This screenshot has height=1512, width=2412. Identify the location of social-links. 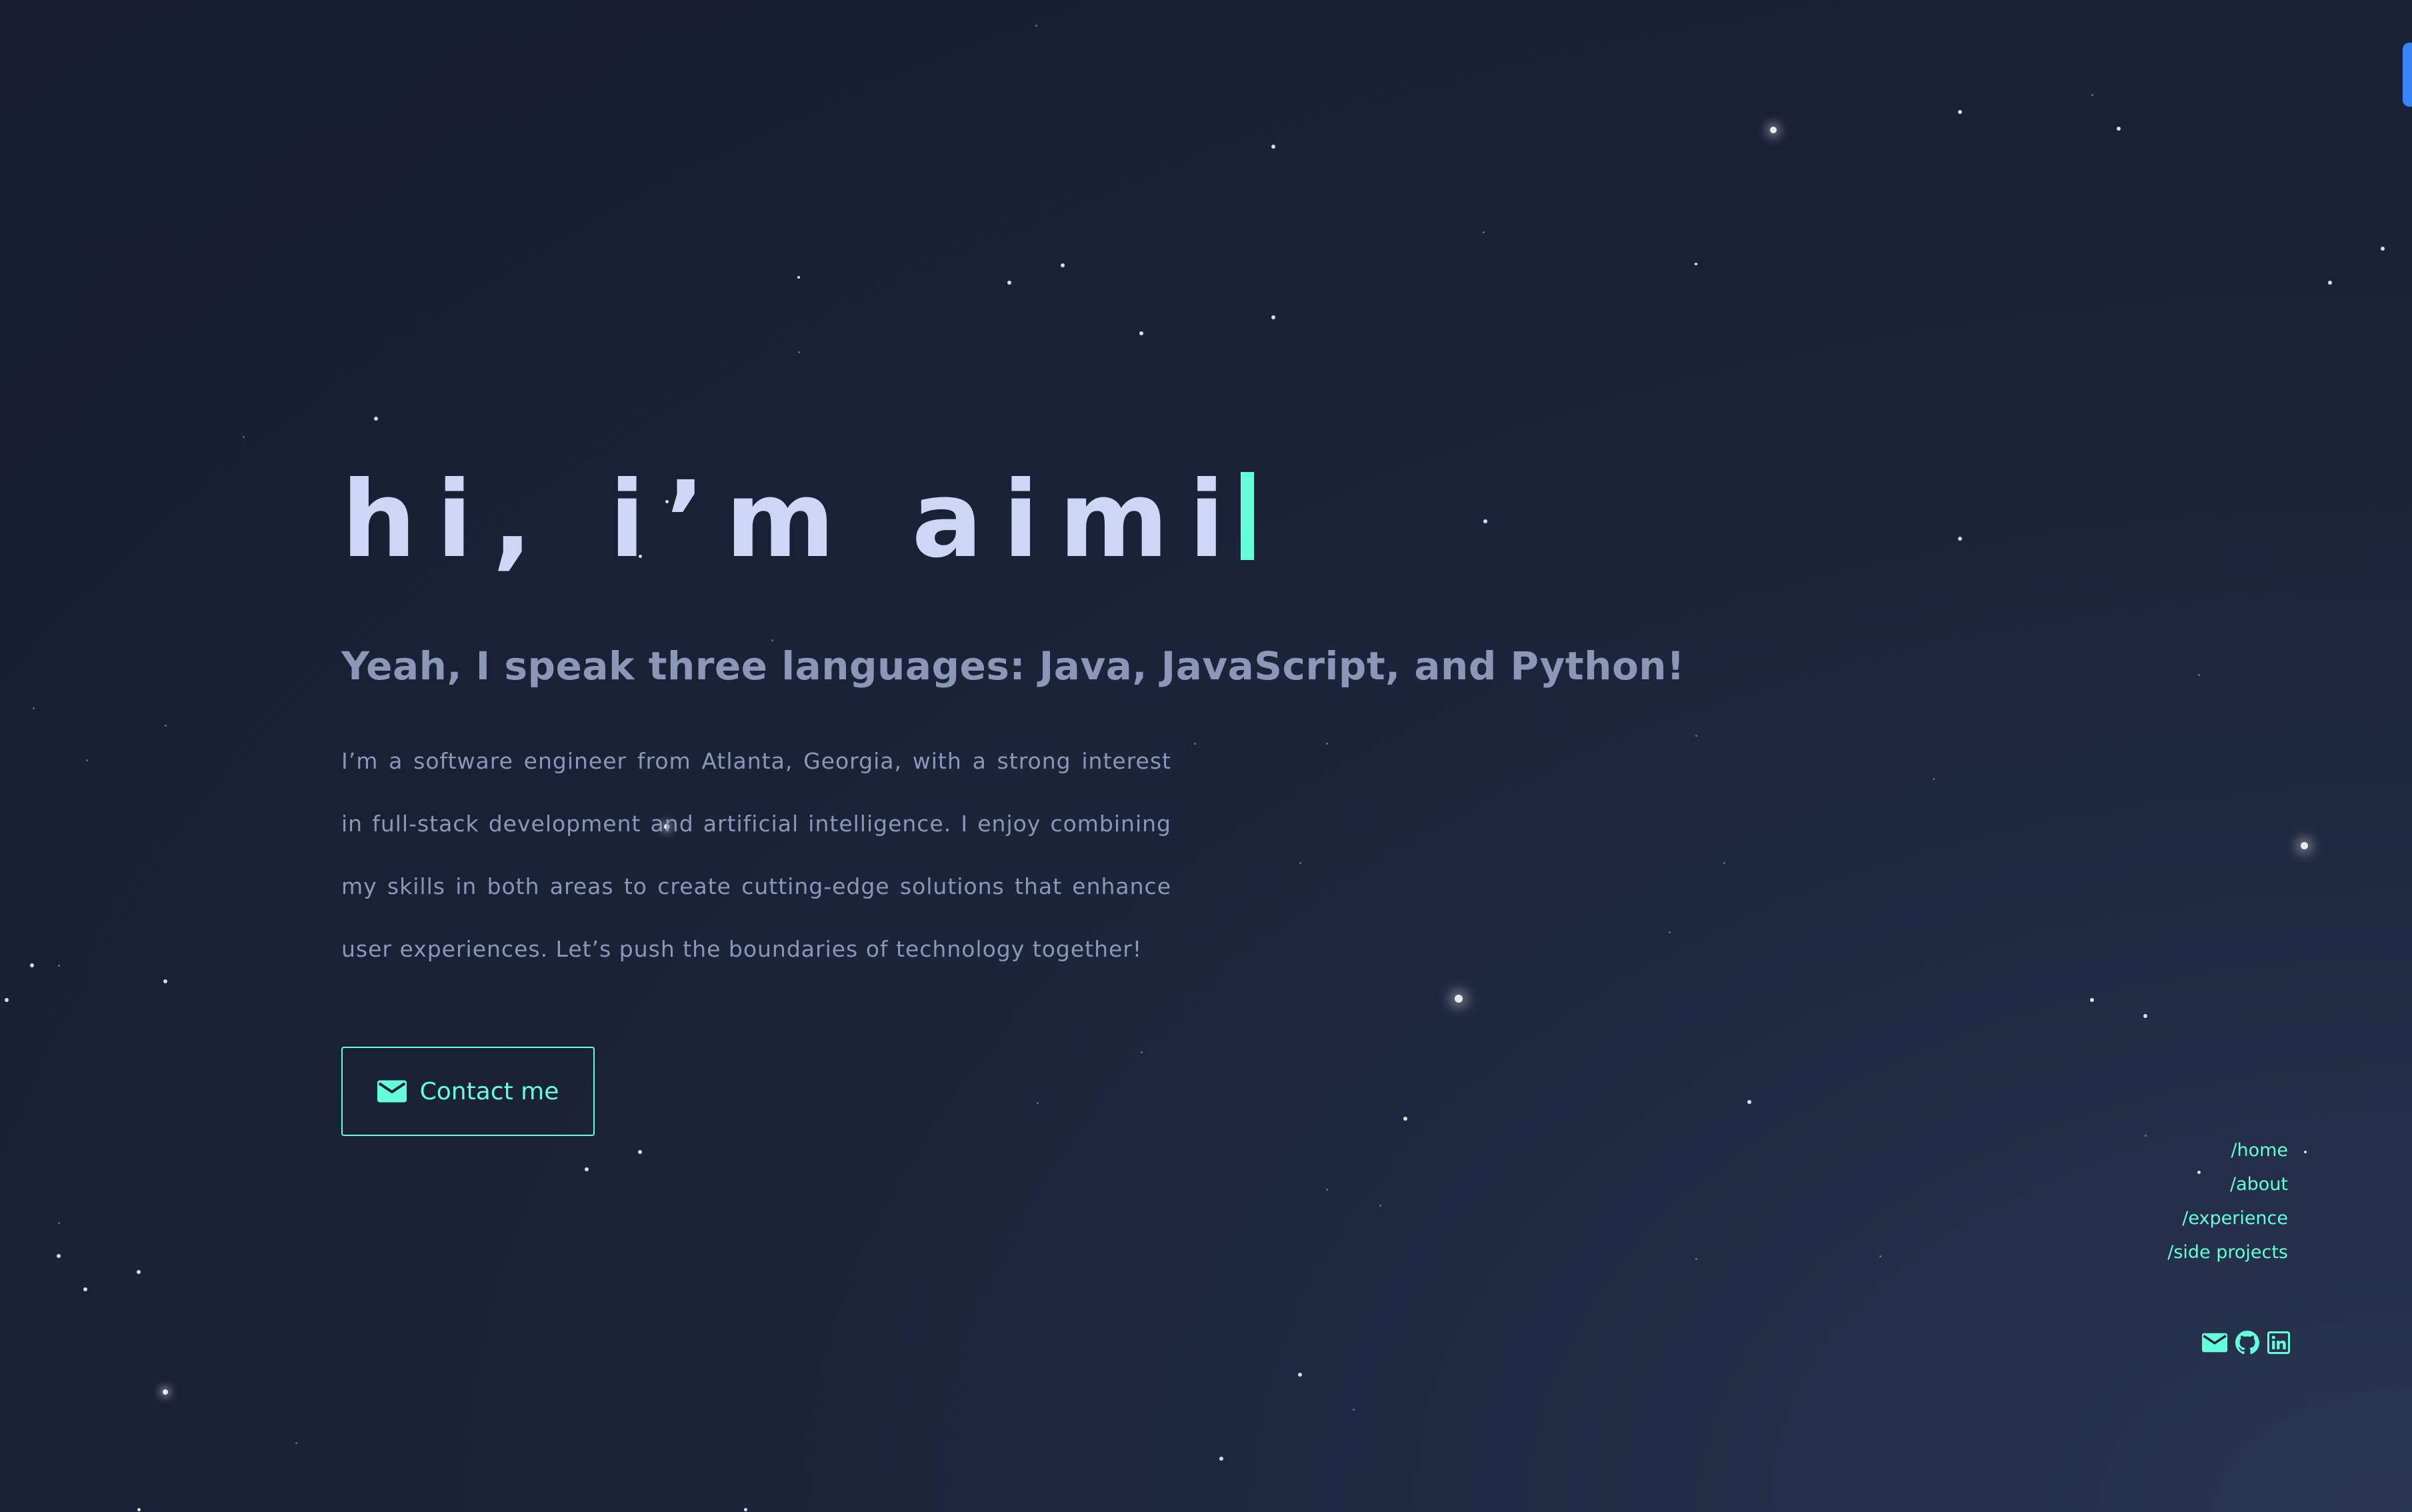
(2246, 1343).